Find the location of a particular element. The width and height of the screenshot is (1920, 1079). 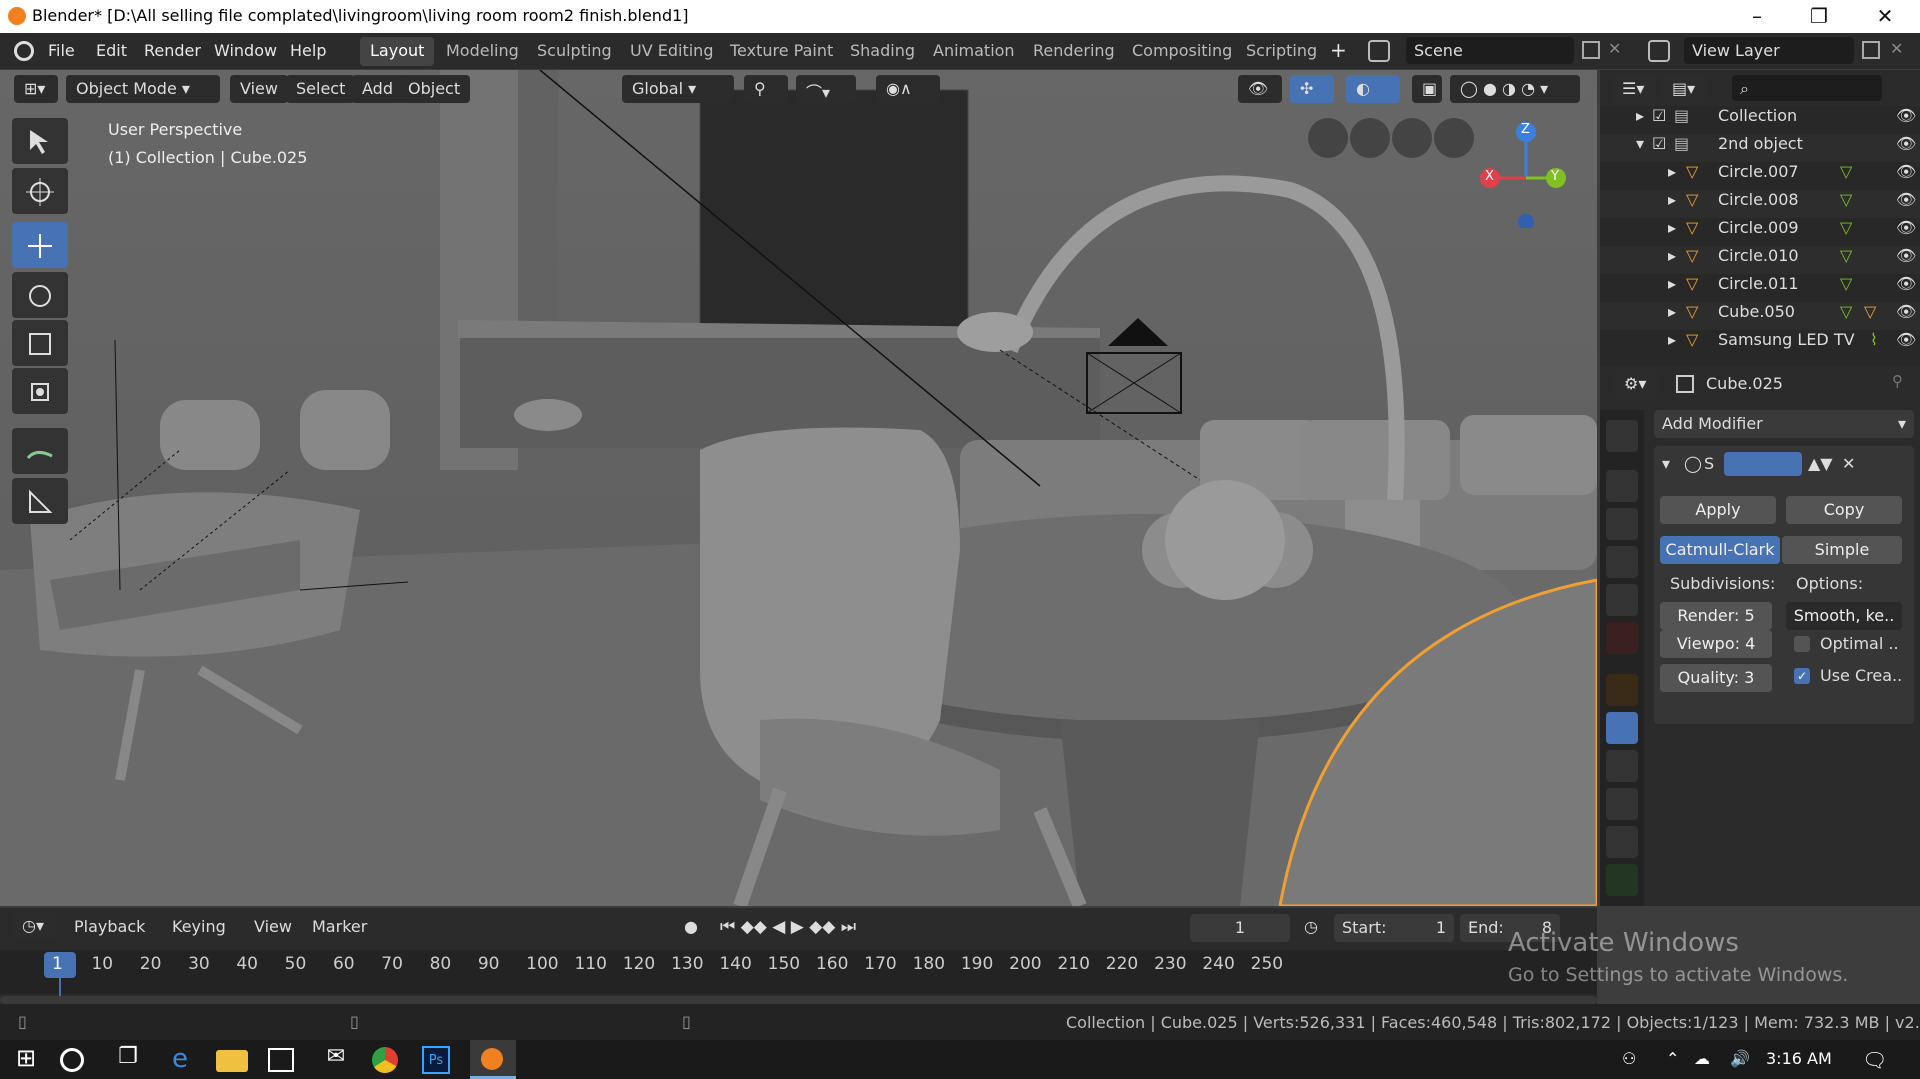

clock-time: 3:16 AM is located at coordinates (1799, 1058).